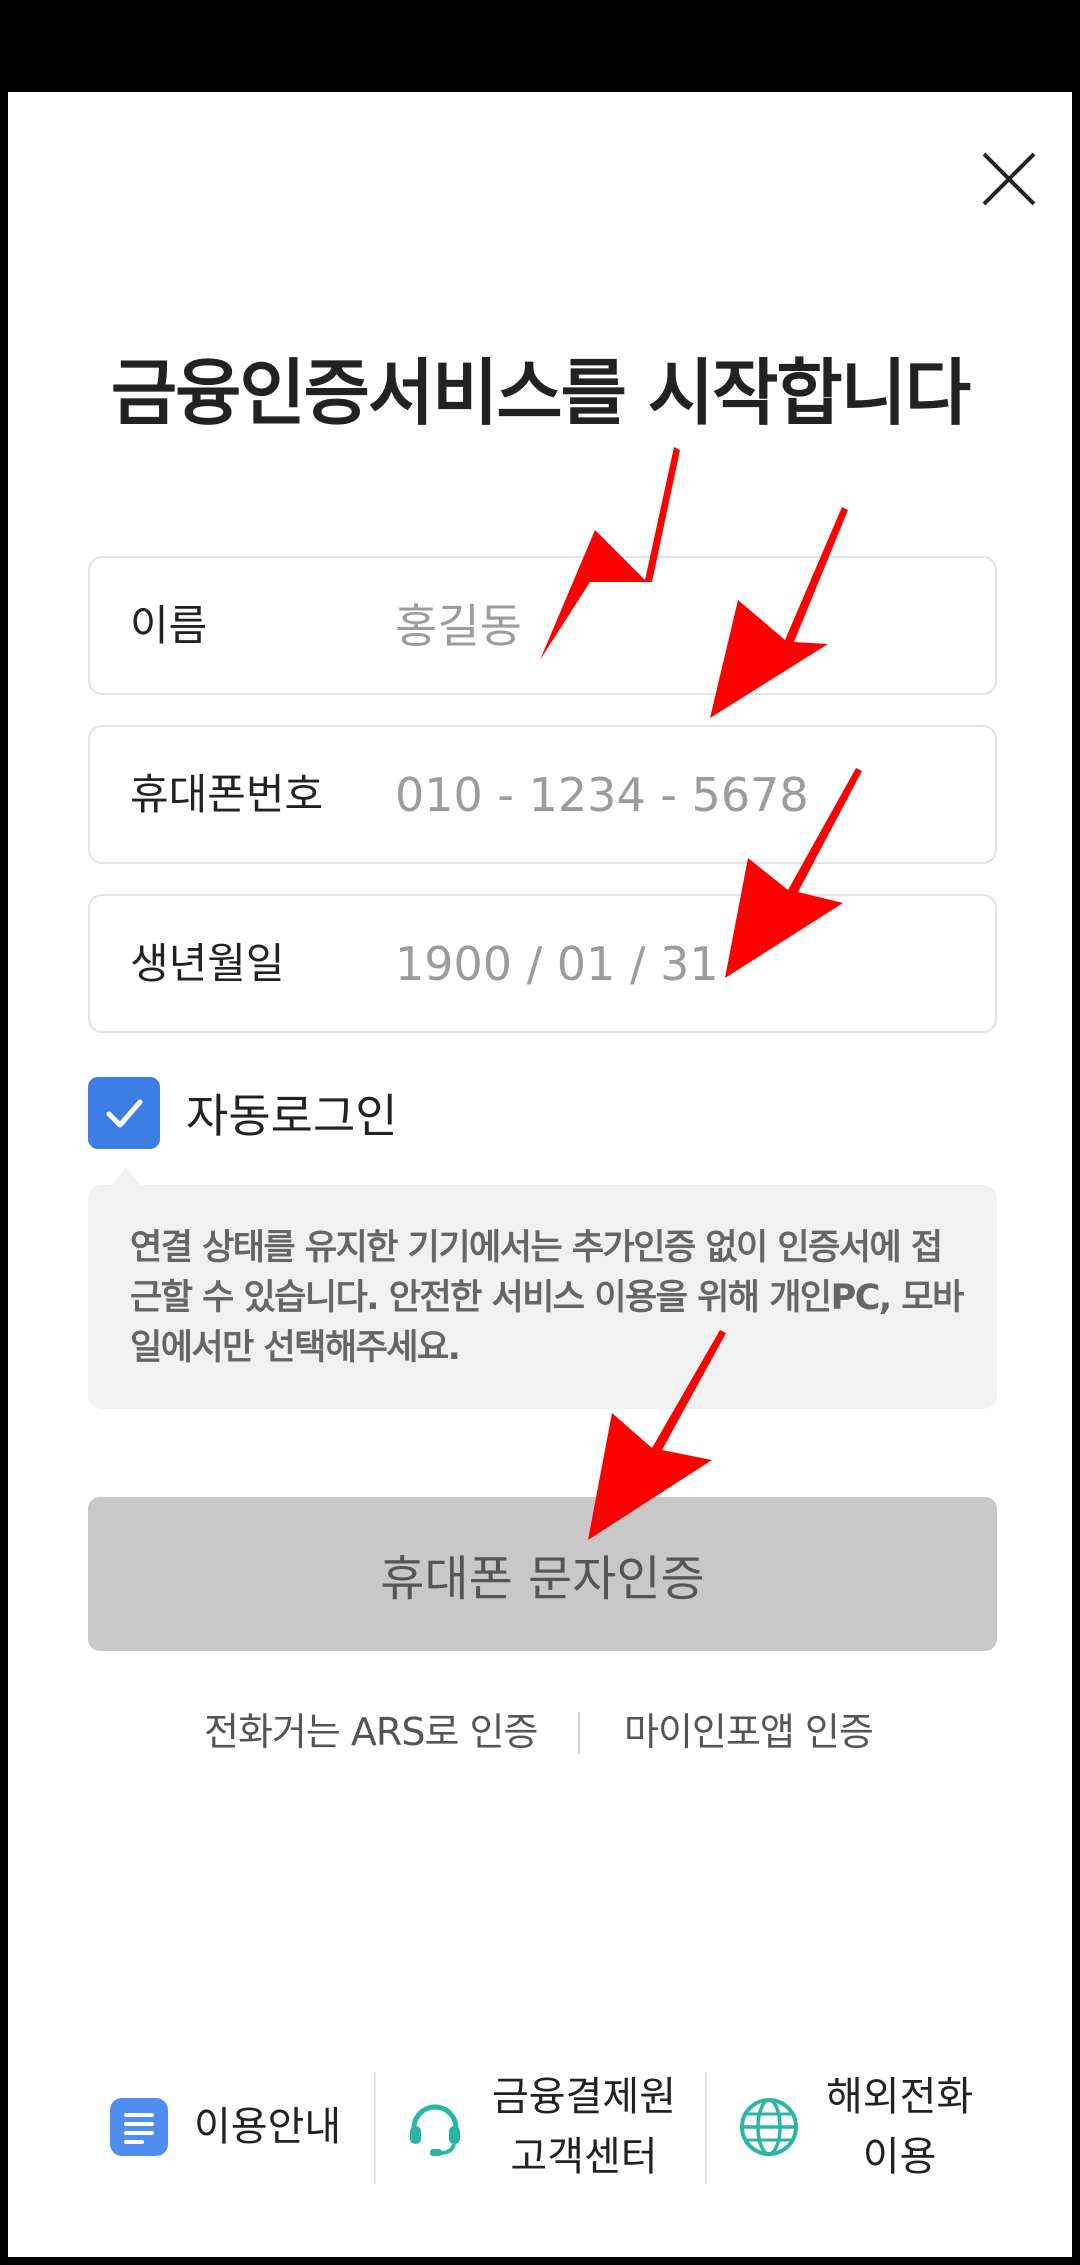  What do you see at coordinates (749, 1732) in the screenshot?
I see `myinfo-auth-link: 마이인포앱 인증` at bounding box center [749, 1732].